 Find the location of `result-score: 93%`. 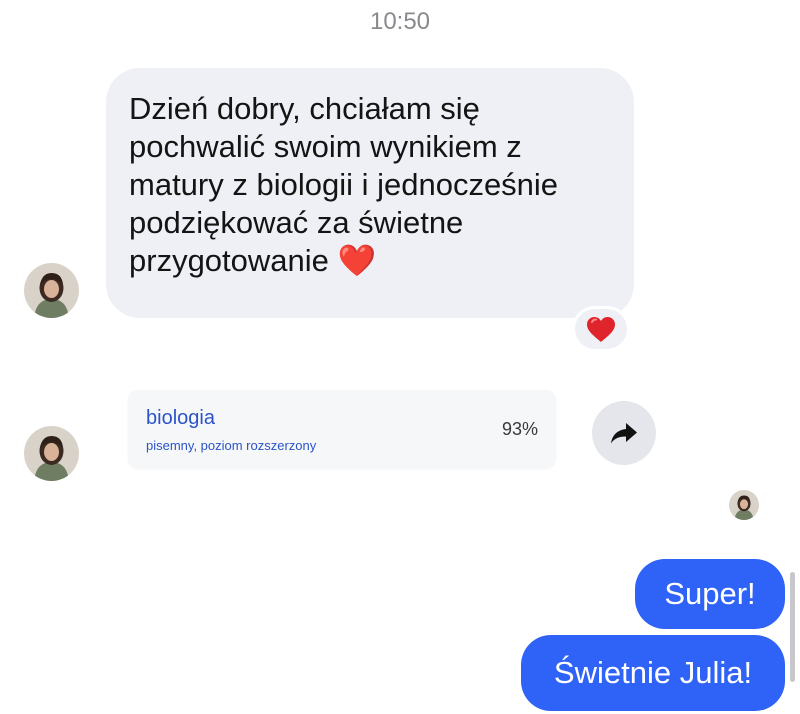

result-score: 93% is located at coordinates (519, 429).